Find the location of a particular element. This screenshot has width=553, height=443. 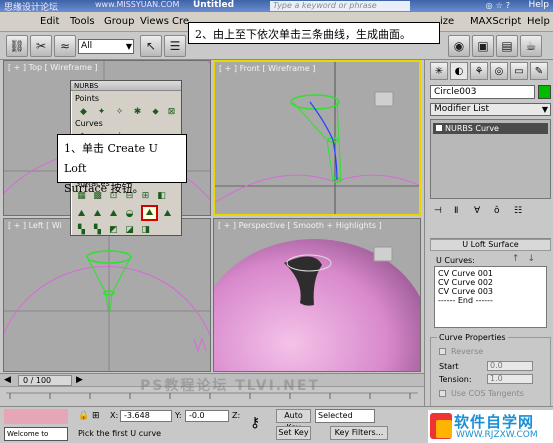

prompt-line: Pick the first U curve is located at coordinates (120, 433).